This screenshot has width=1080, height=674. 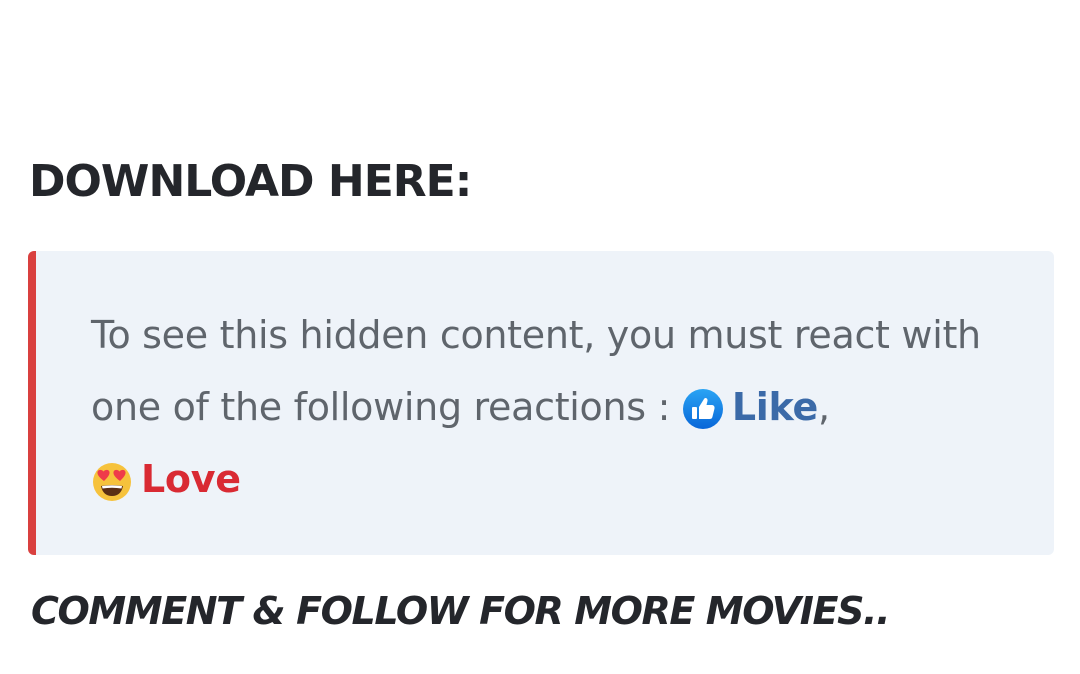 I want to click on download-heading: DOWNLOAD HERE:, so click(x=250, y=181).